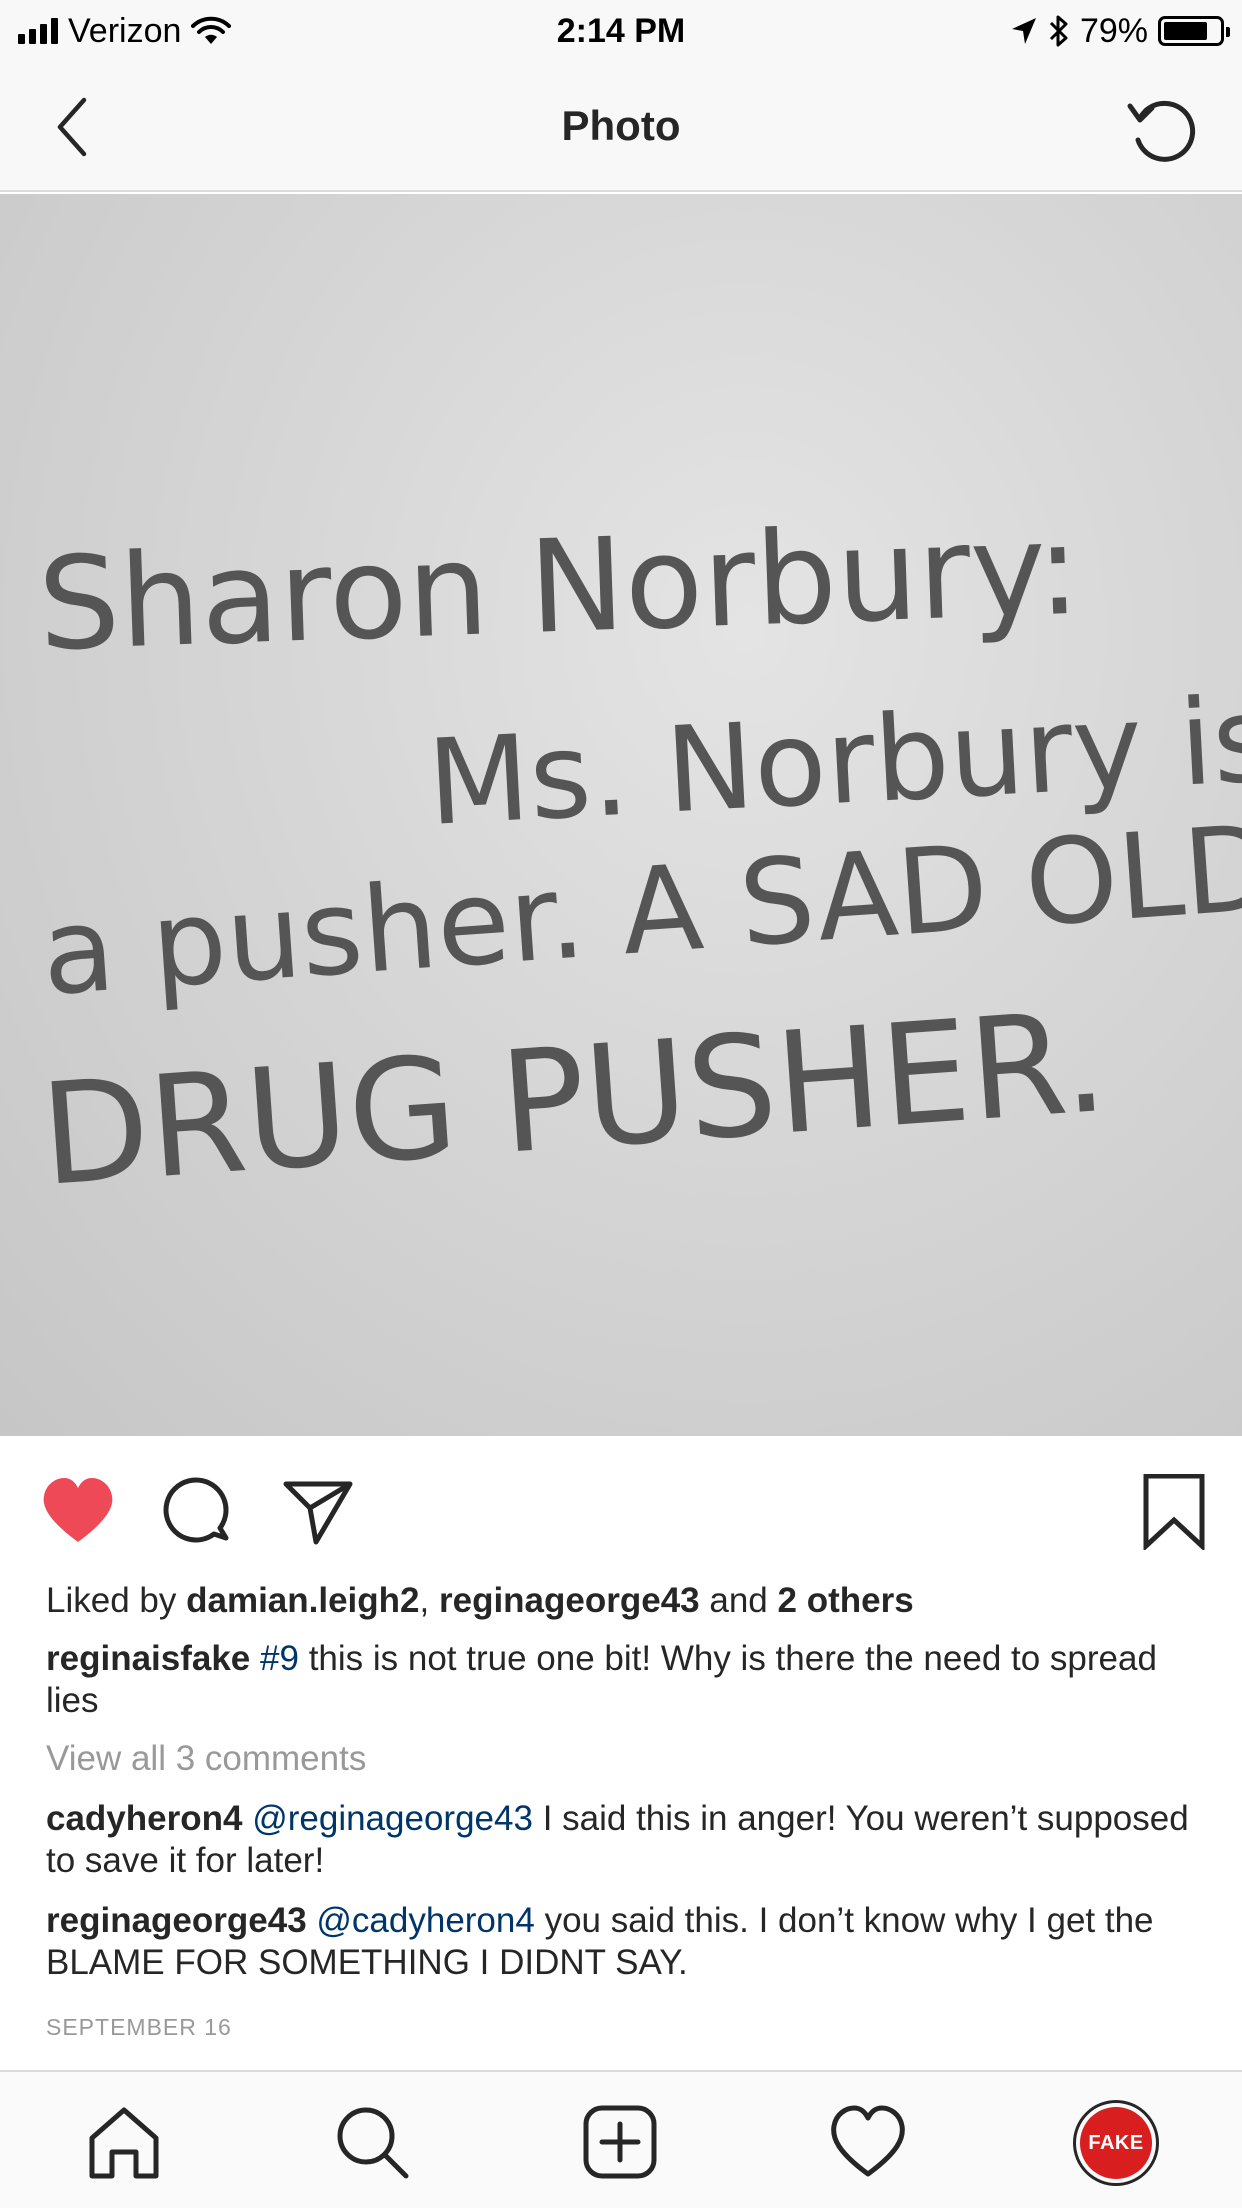 This screenshot has height=2208, width=1242. I want to click on profile-avatar: FAKE, so click(1116, 2143).